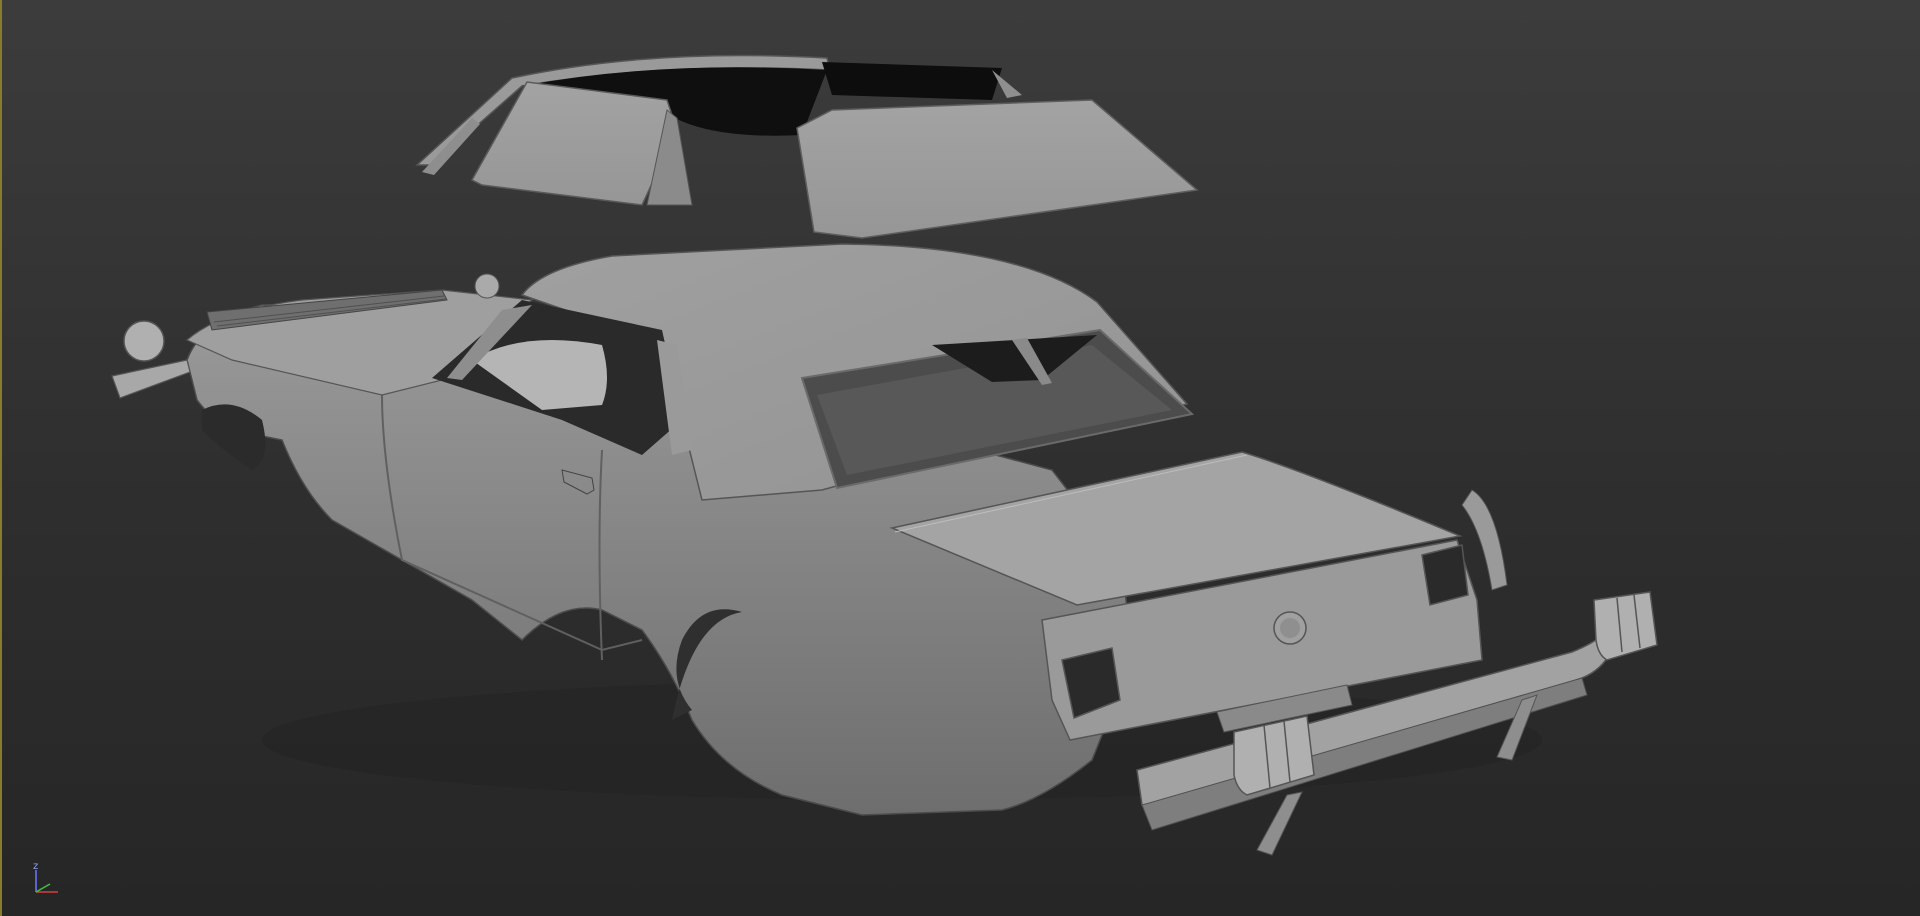 Image resolution: width=1920 pixels, height=916 pixels. Describe the element at coordinates (35, 867) in the screenshot. I see `z-axis-label: z` at that location.